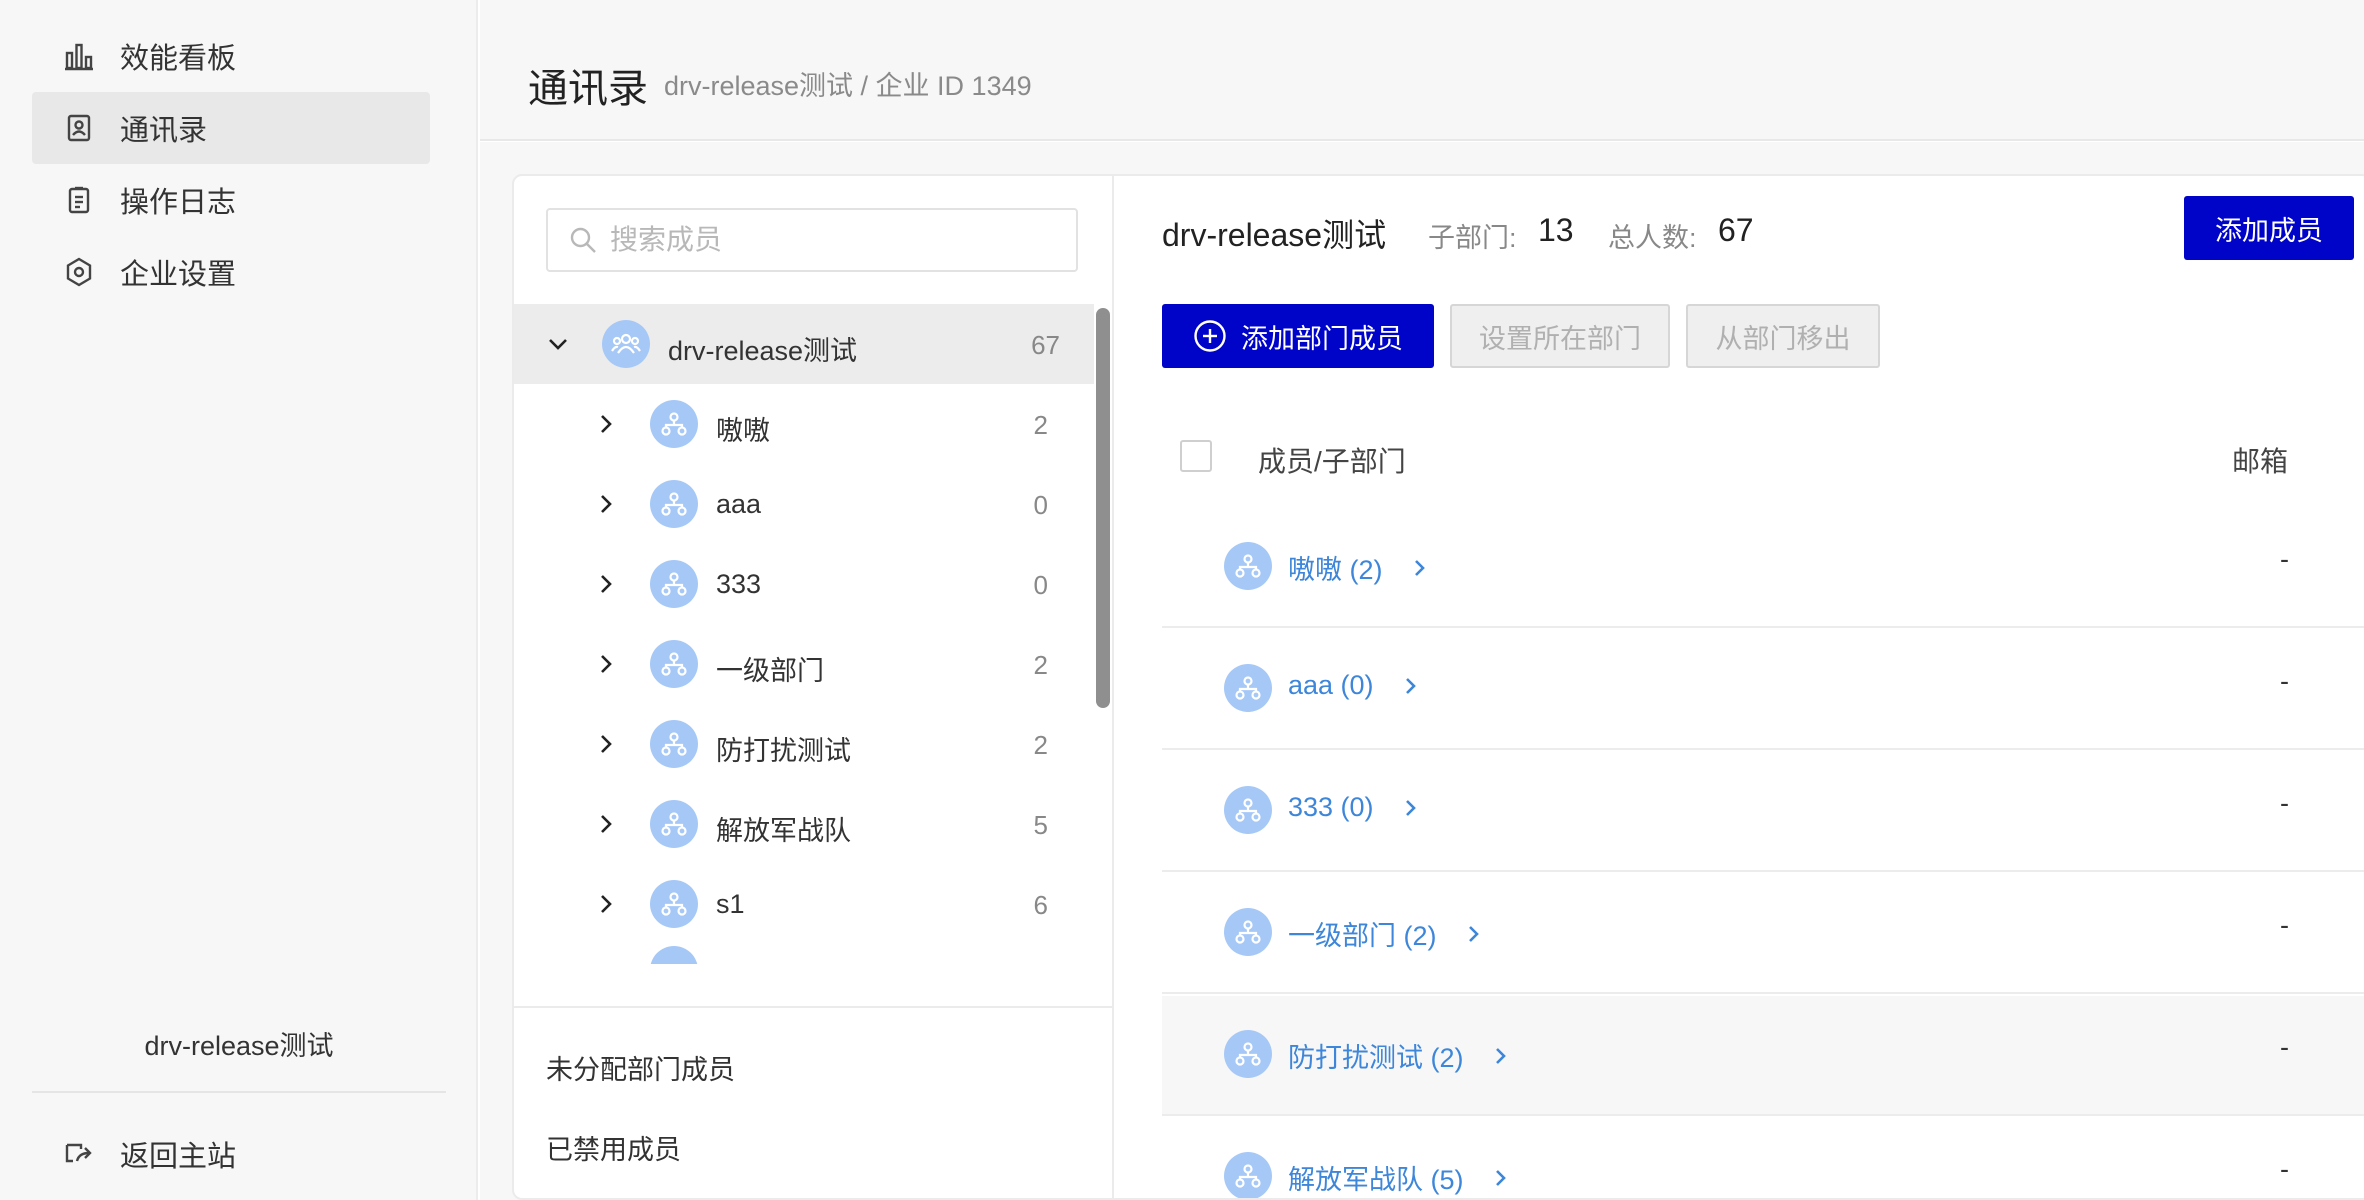 This screenshot has width=2364, height=1200. Describe the element at coordinates (1422, 70) in the screenshot. I see `page-header: 通讯录 drv-release测试 / 企业 ID 1349` at that location.